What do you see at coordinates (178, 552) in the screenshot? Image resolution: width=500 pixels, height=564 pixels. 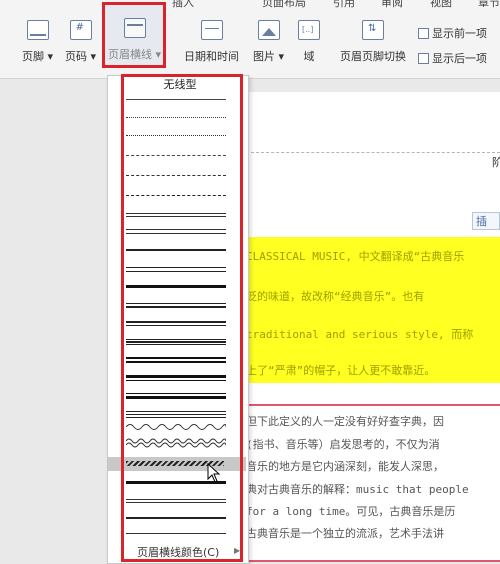 I see `header-line-color-option: 页眉横线颜色(C)` at bounding box center [178, 552].